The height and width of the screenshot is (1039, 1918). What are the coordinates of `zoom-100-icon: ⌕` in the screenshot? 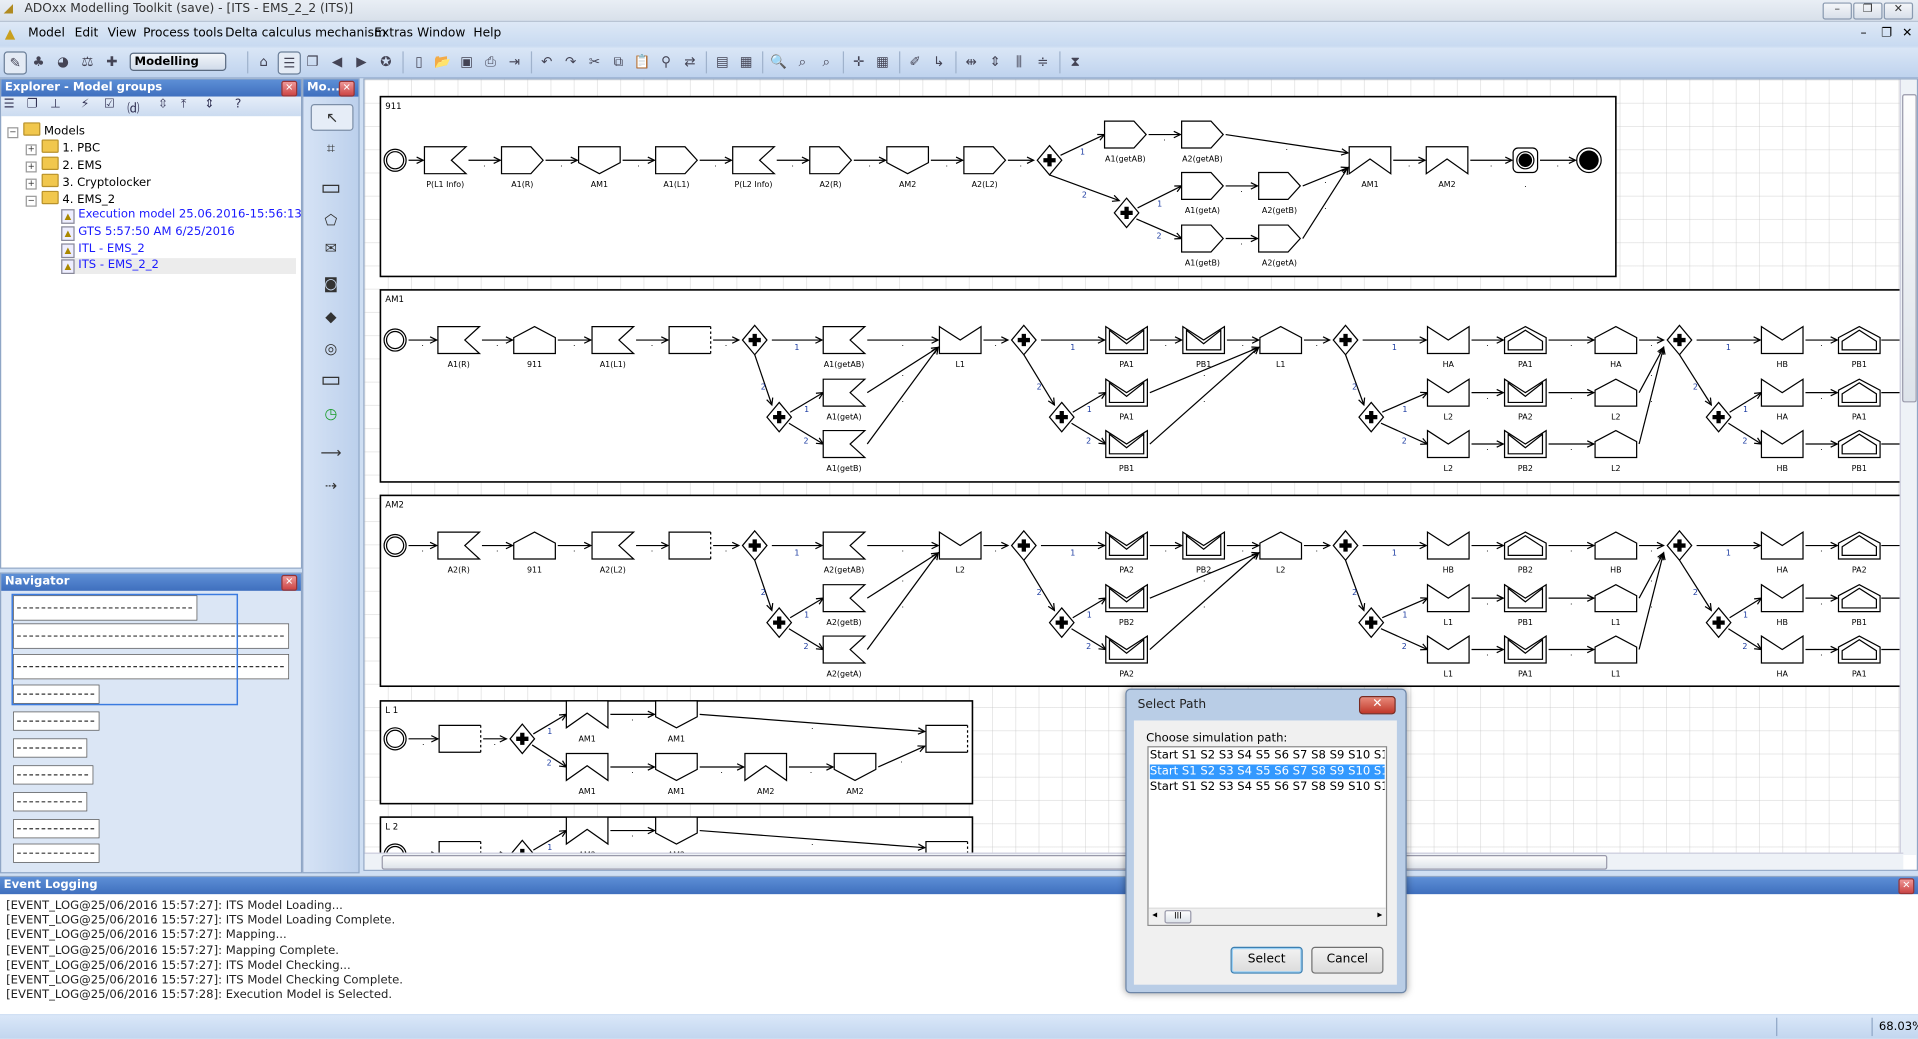 It's located at (802, 61).